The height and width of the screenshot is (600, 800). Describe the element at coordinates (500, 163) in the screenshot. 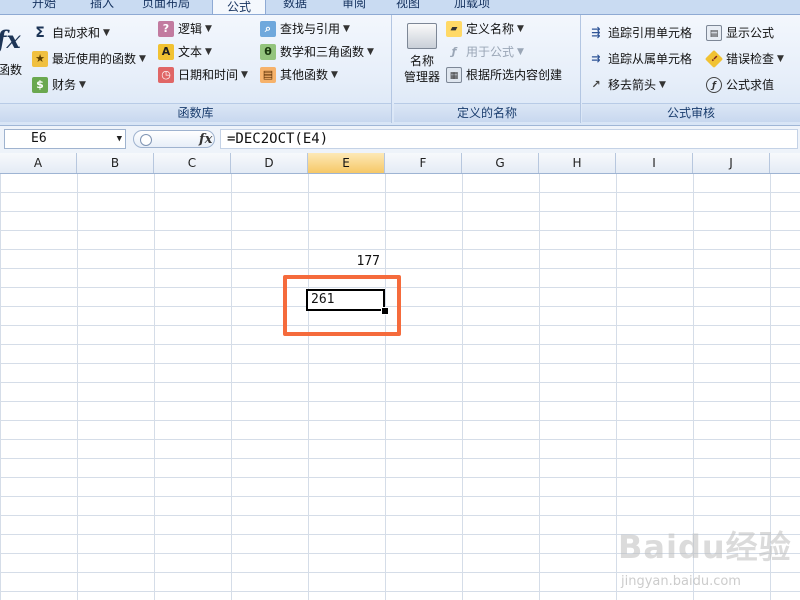

I see `column-header-g: G` at that location.